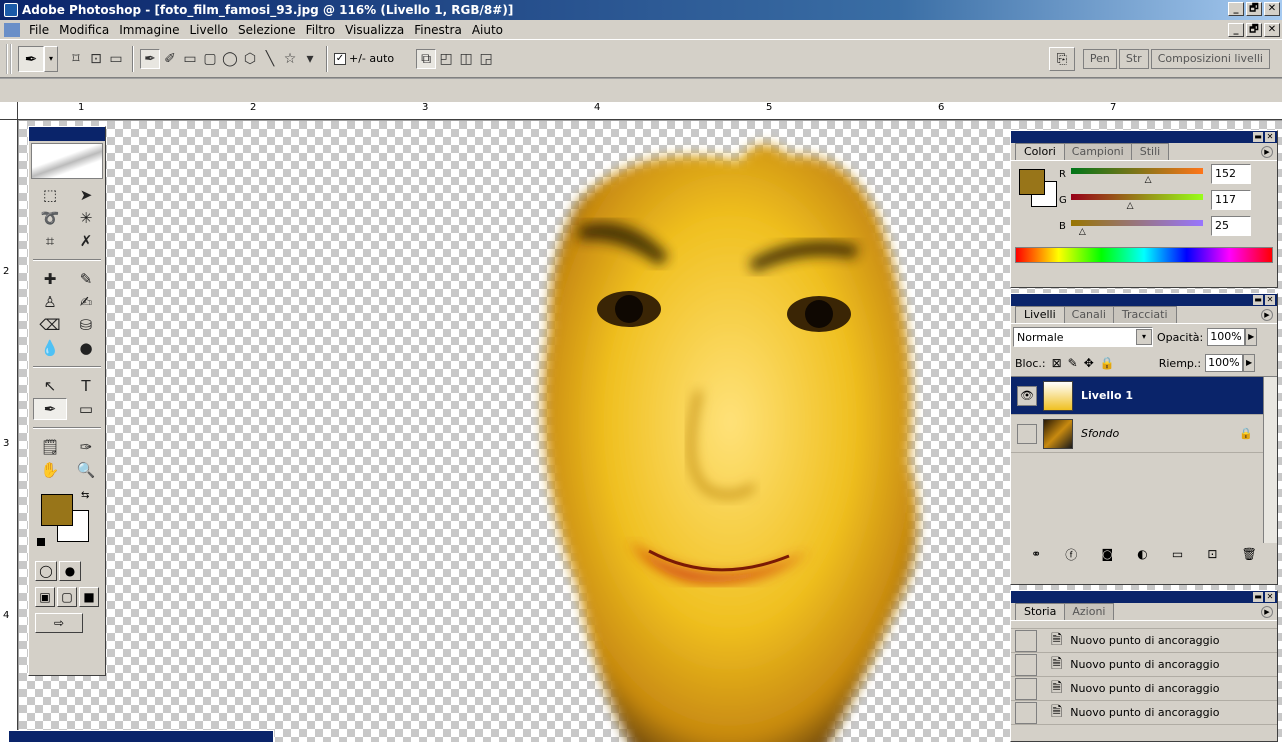  I want to click on shape-tool-icon: ▭, so click(86, 409).